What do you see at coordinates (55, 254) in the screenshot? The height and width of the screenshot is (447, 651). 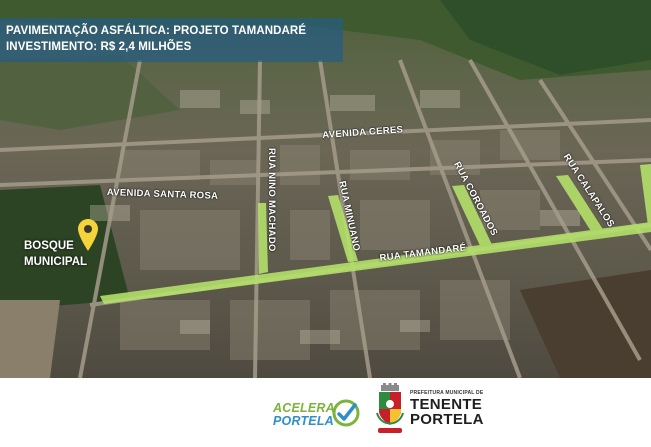 I see `poi-bosque-municipal: BOSQUE MUNICIPAL` at bounding box center [55, 254].